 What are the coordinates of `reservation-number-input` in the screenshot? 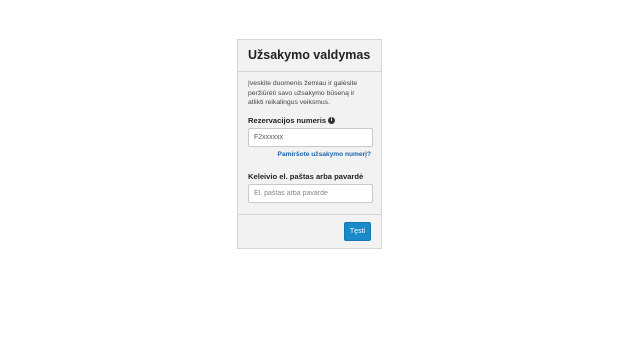 It's located at (310, 137).